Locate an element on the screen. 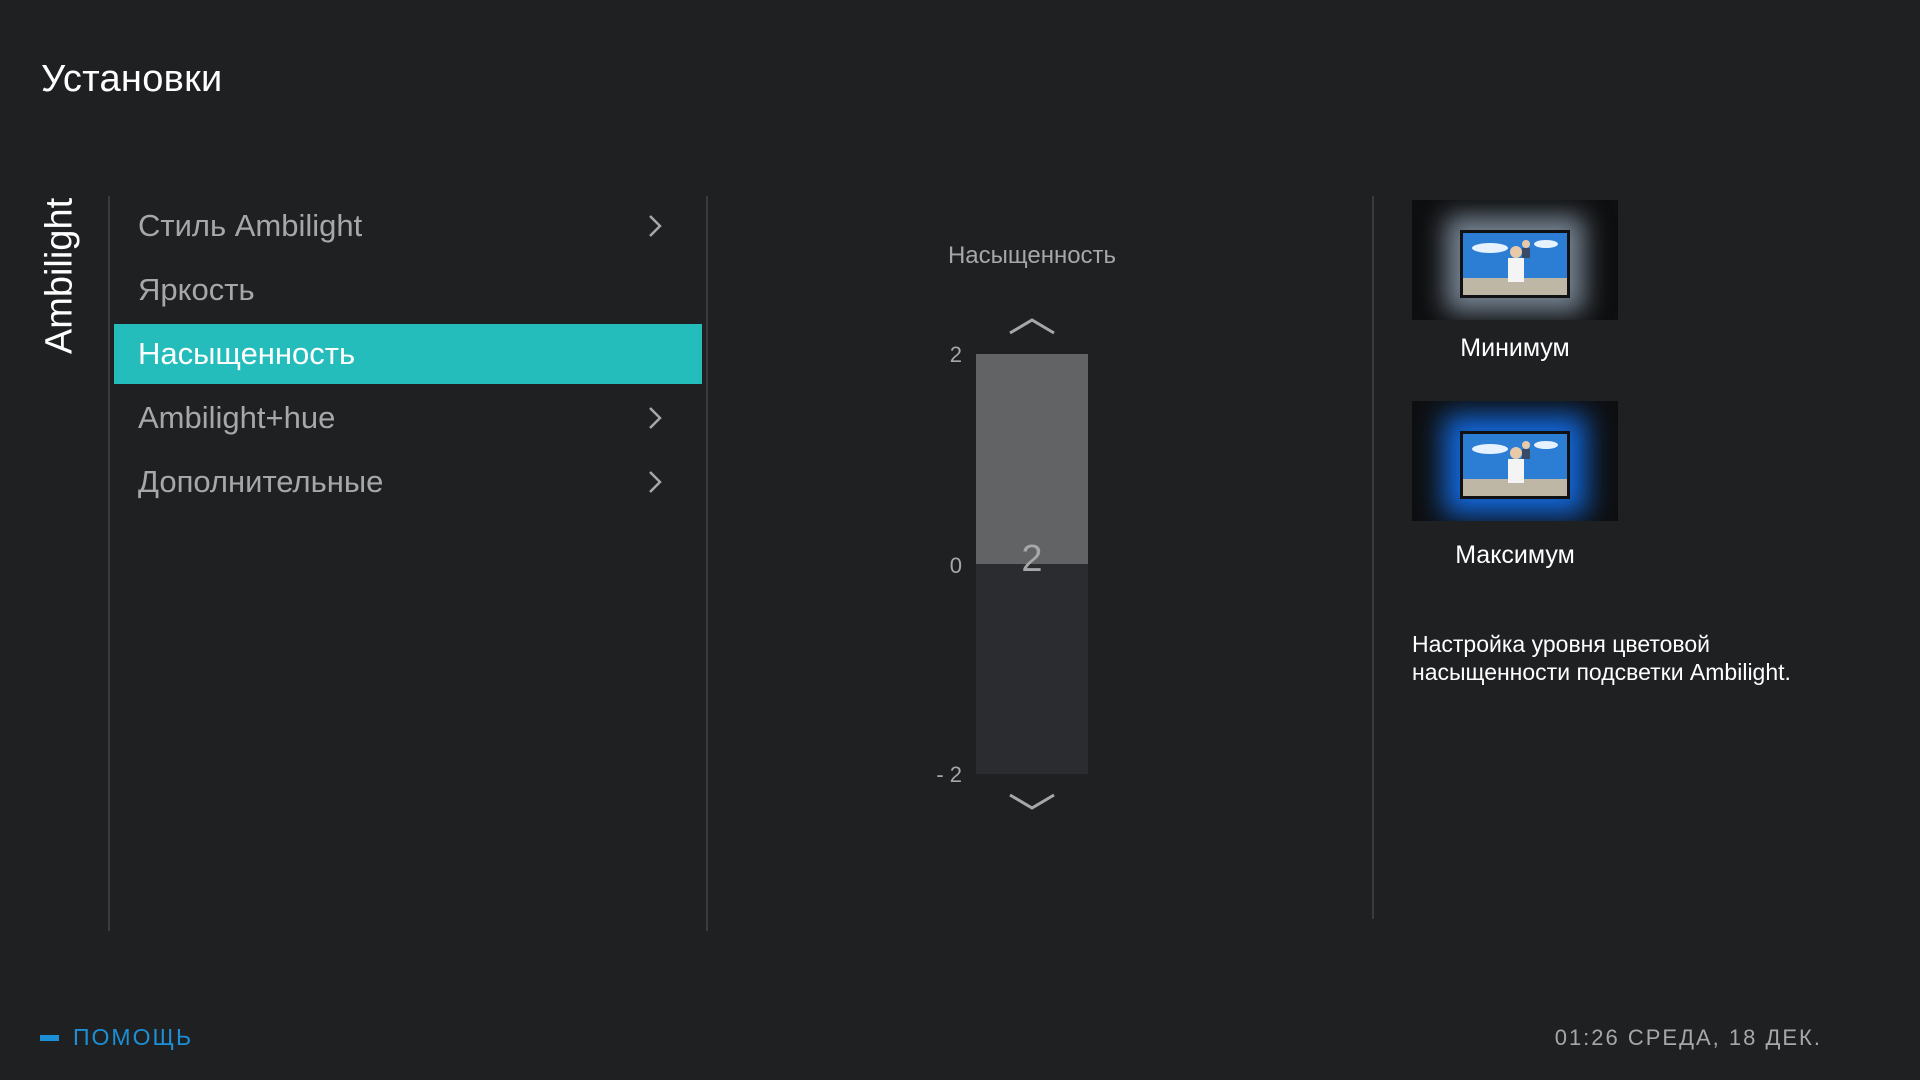 This screenshot has width=1920, height=1080. chevron-up-icon is located at coordinates (1032, 326).